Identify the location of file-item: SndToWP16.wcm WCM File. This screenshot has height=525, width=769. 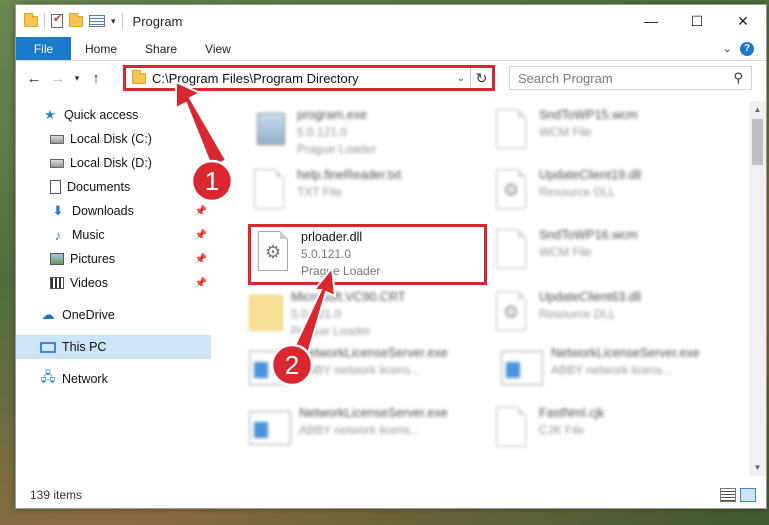
(564, 249).